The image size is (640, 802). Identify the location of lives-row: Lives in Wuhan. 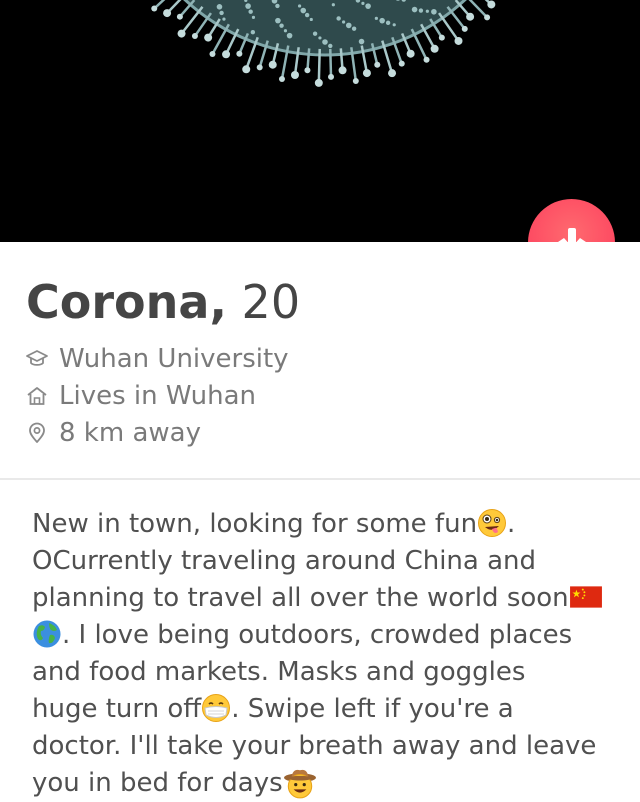
(141, 396).